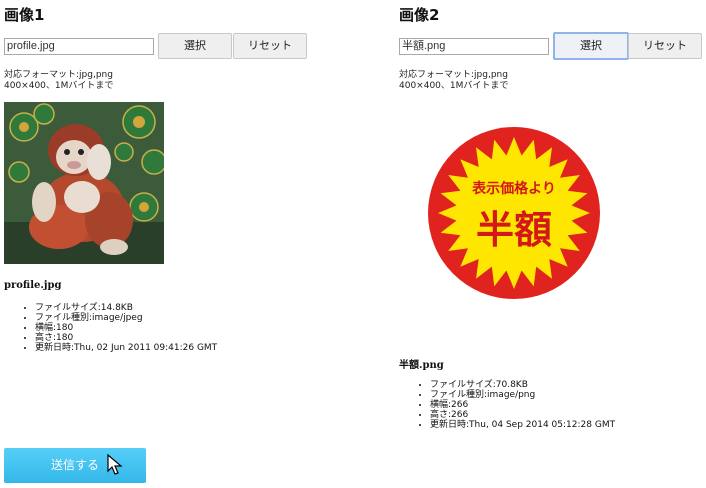 This screenshot has height=488, width=706. Describe the element at coordinates (24, 15) in the screenshot. I see `section-title: 画像1` at that location.